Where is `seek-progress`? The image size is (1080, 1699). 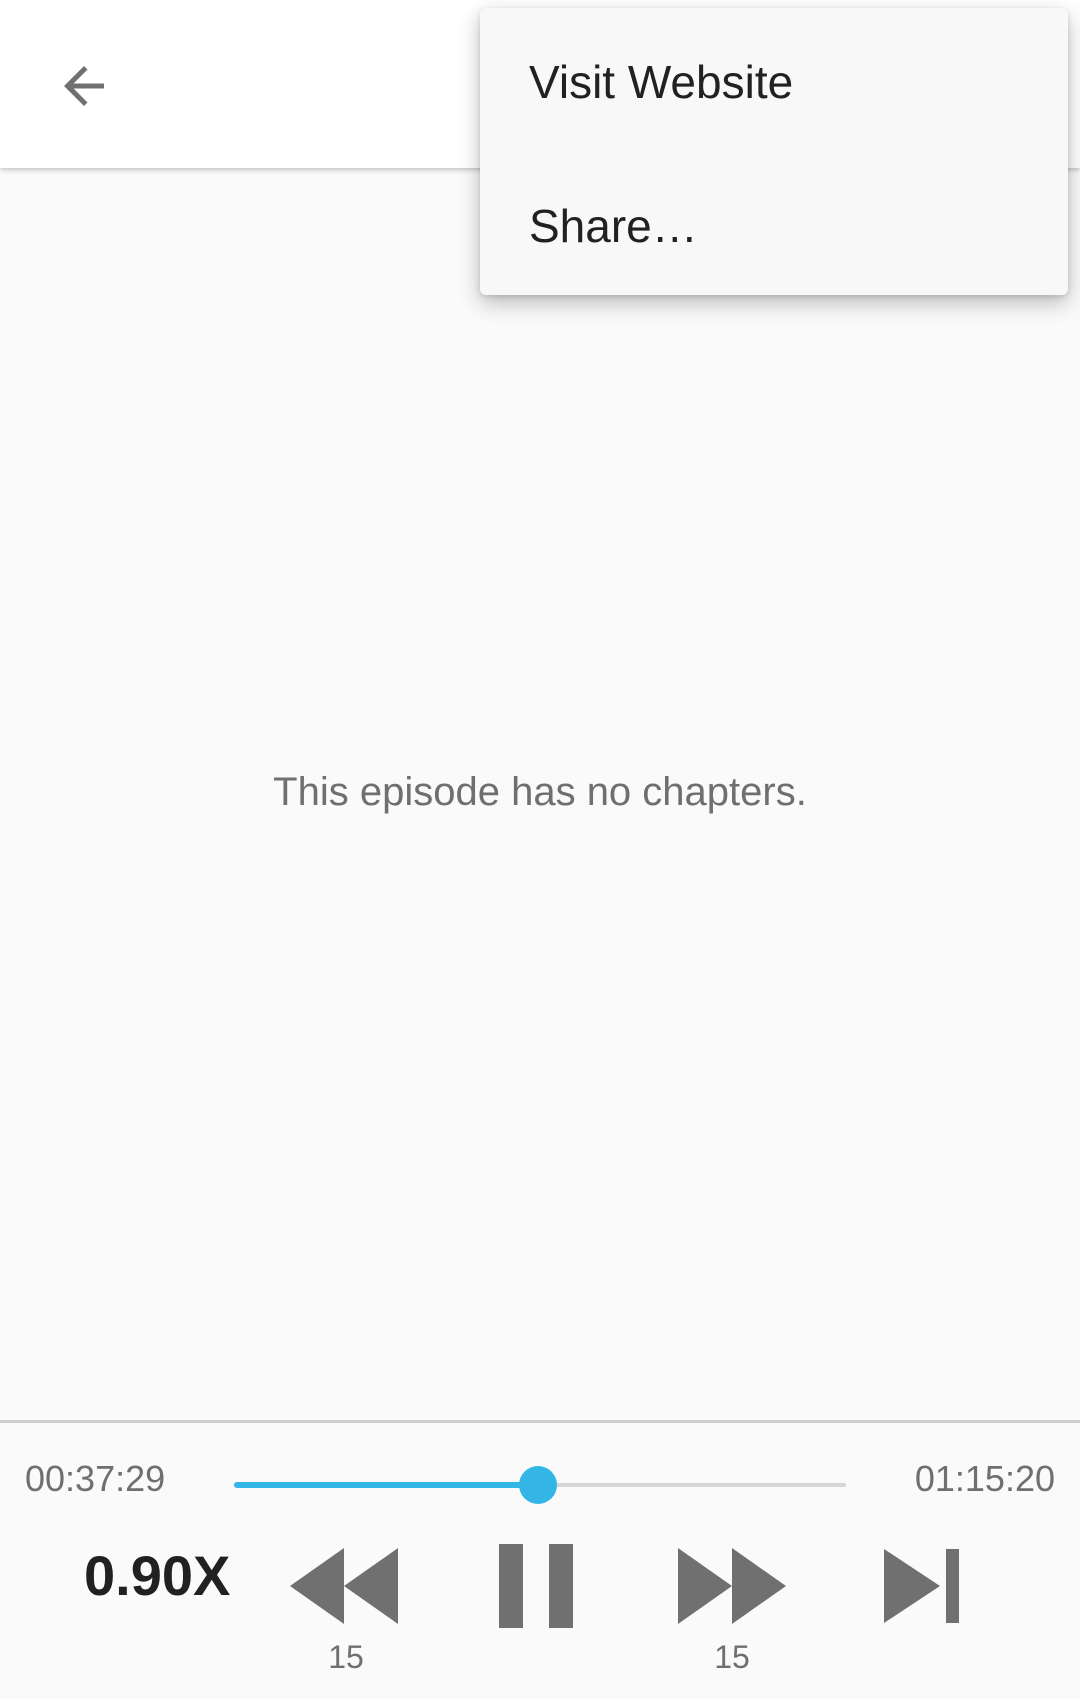
seek-progress is located at coordinates (386, 1485).